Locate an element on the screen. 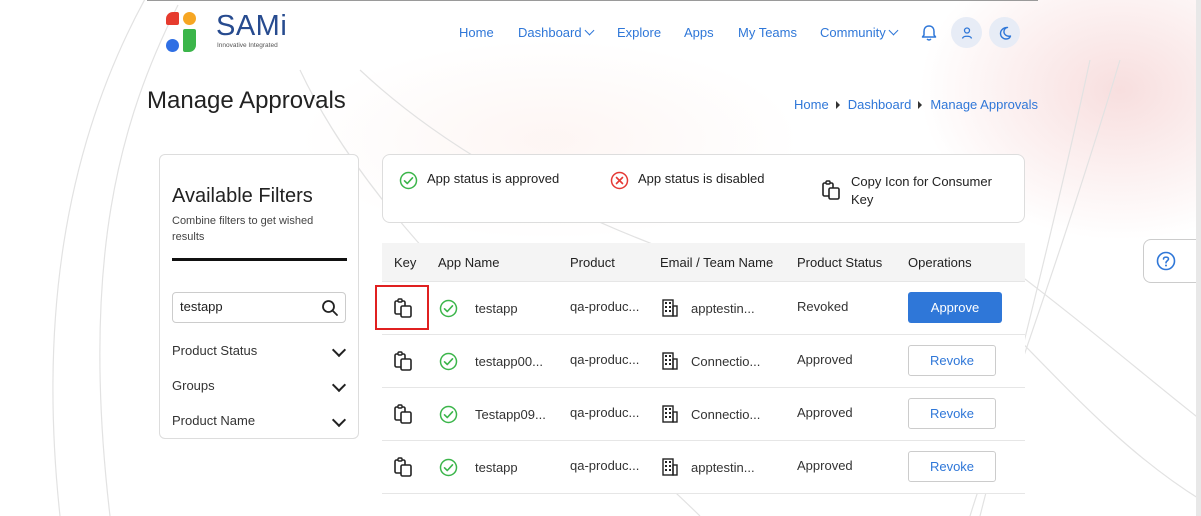 This screenshot has width=1201, height=516. question-circle-icon is located at coordinates (1166, 261).